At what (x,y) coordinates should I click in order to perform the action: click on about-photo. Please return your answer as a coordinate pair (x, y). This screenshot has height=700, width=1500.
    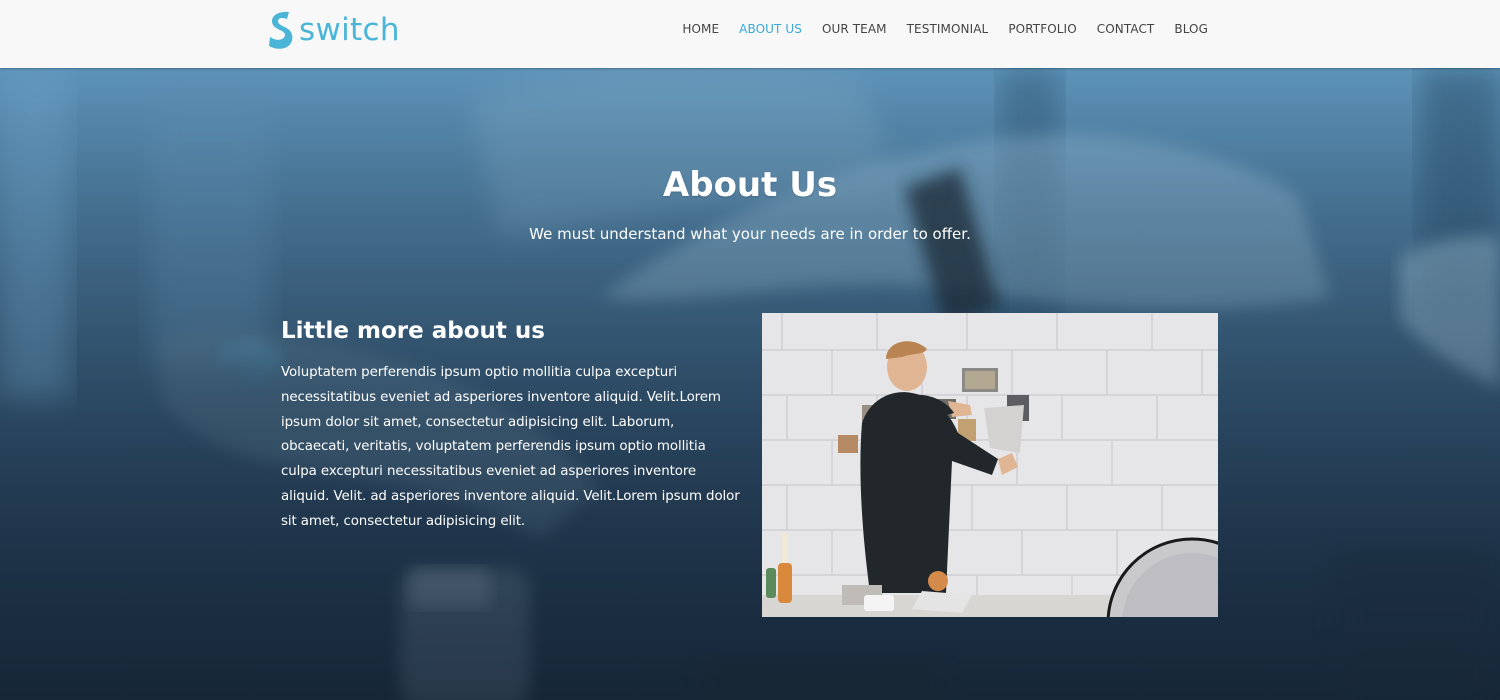
    Looking at the image, I should click on (990, 465).